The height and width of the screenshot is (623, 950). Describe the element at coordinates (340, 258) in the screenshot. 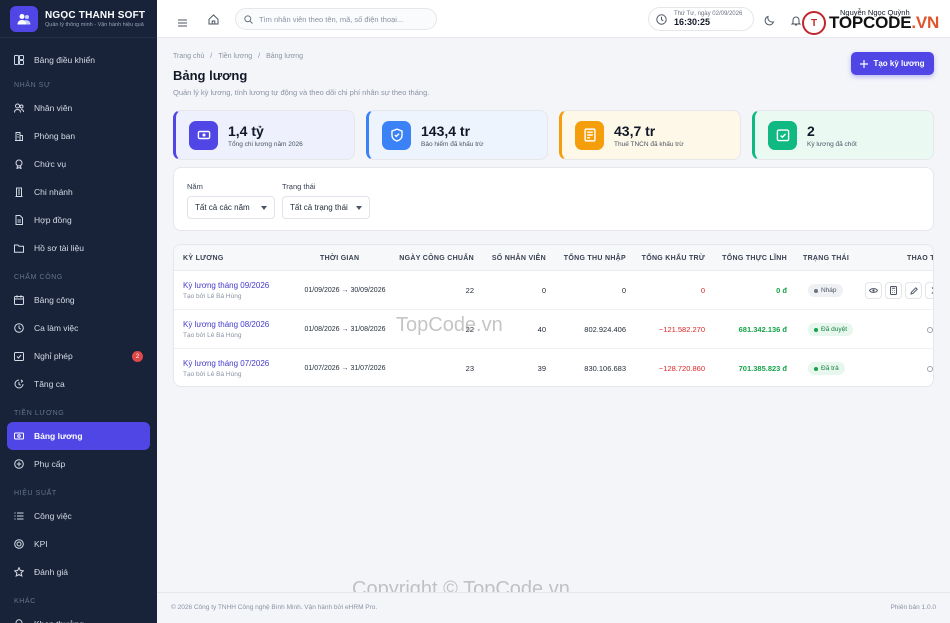

I see `col-time: THỜI GIAN` at that location.